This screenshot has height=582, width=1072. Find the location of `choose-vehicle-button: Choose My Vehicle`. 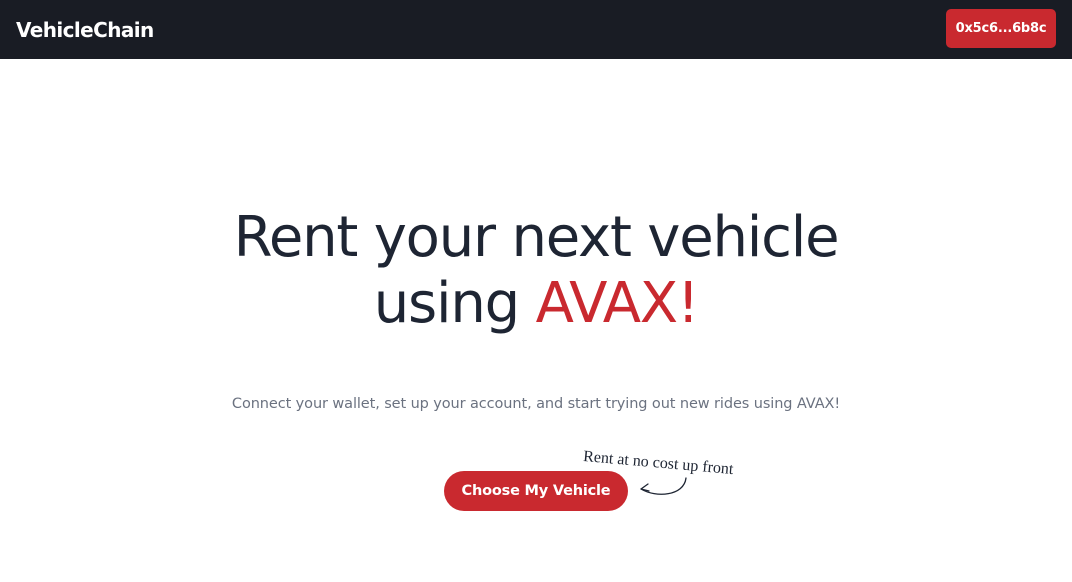

choose-vehicle-button: Choose My Vehicle is located at coordinates (536, 491).